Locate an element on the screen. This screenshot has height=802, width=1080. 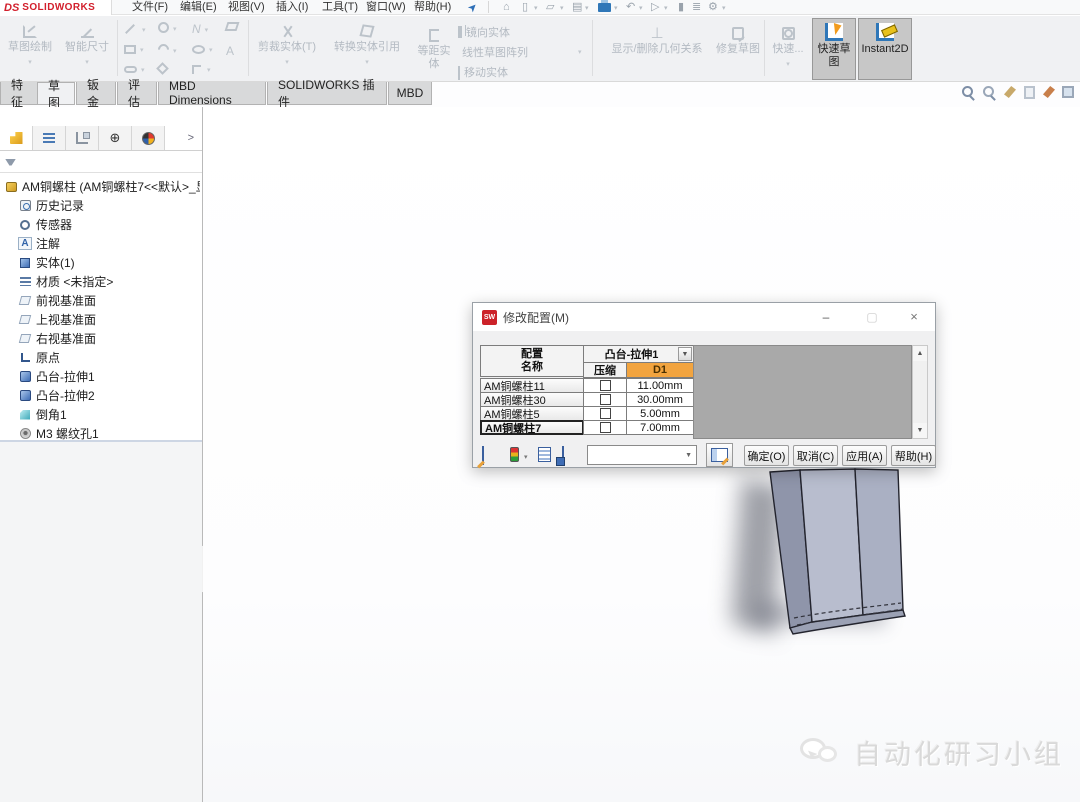
repair-sketch-button: 修复草图 is located at coordinates (738, 40).